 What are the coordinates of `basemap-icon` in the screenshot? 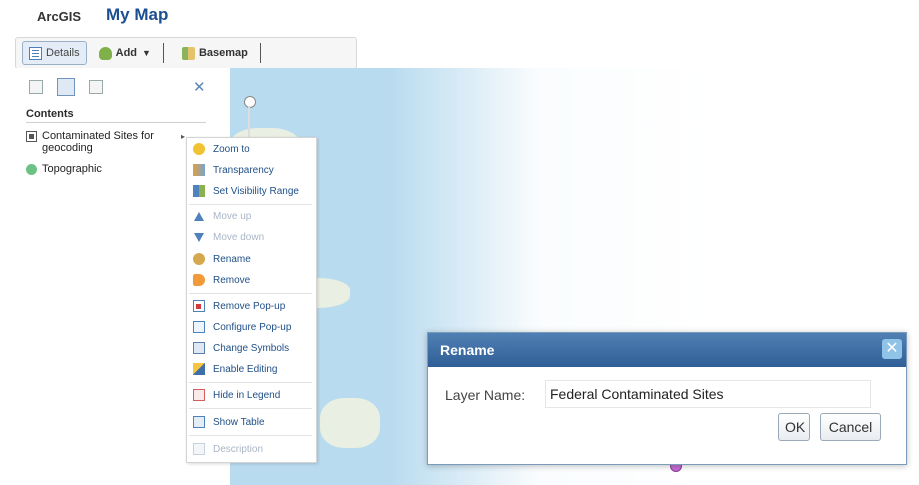 It's located at (188, 53).